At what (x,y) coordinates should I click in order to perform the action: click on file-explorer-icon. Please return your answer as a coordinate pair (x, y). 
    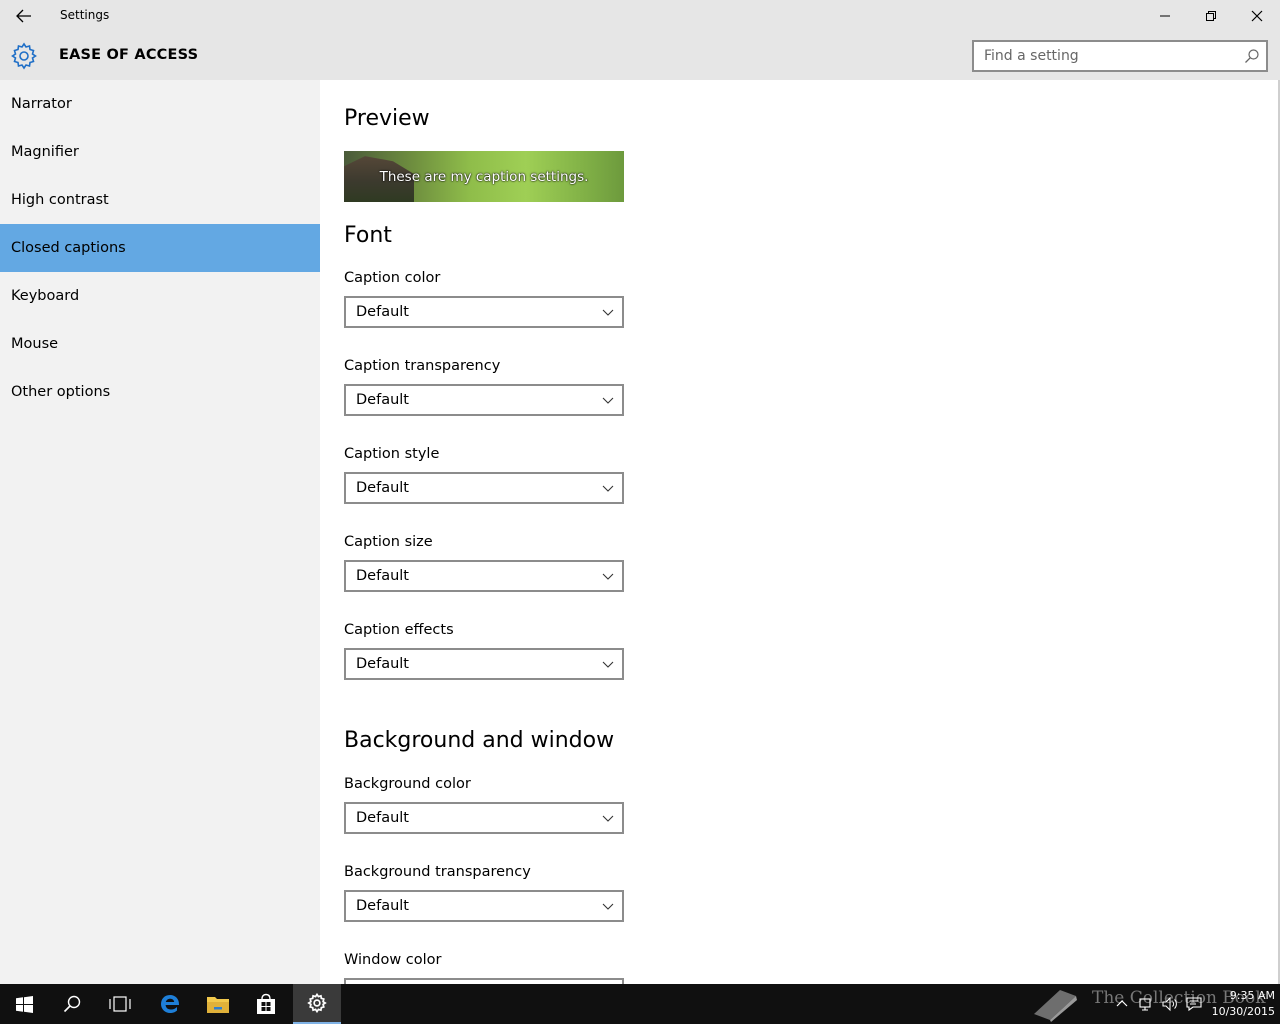
    Looking at the image, I should click on (218, 1005).